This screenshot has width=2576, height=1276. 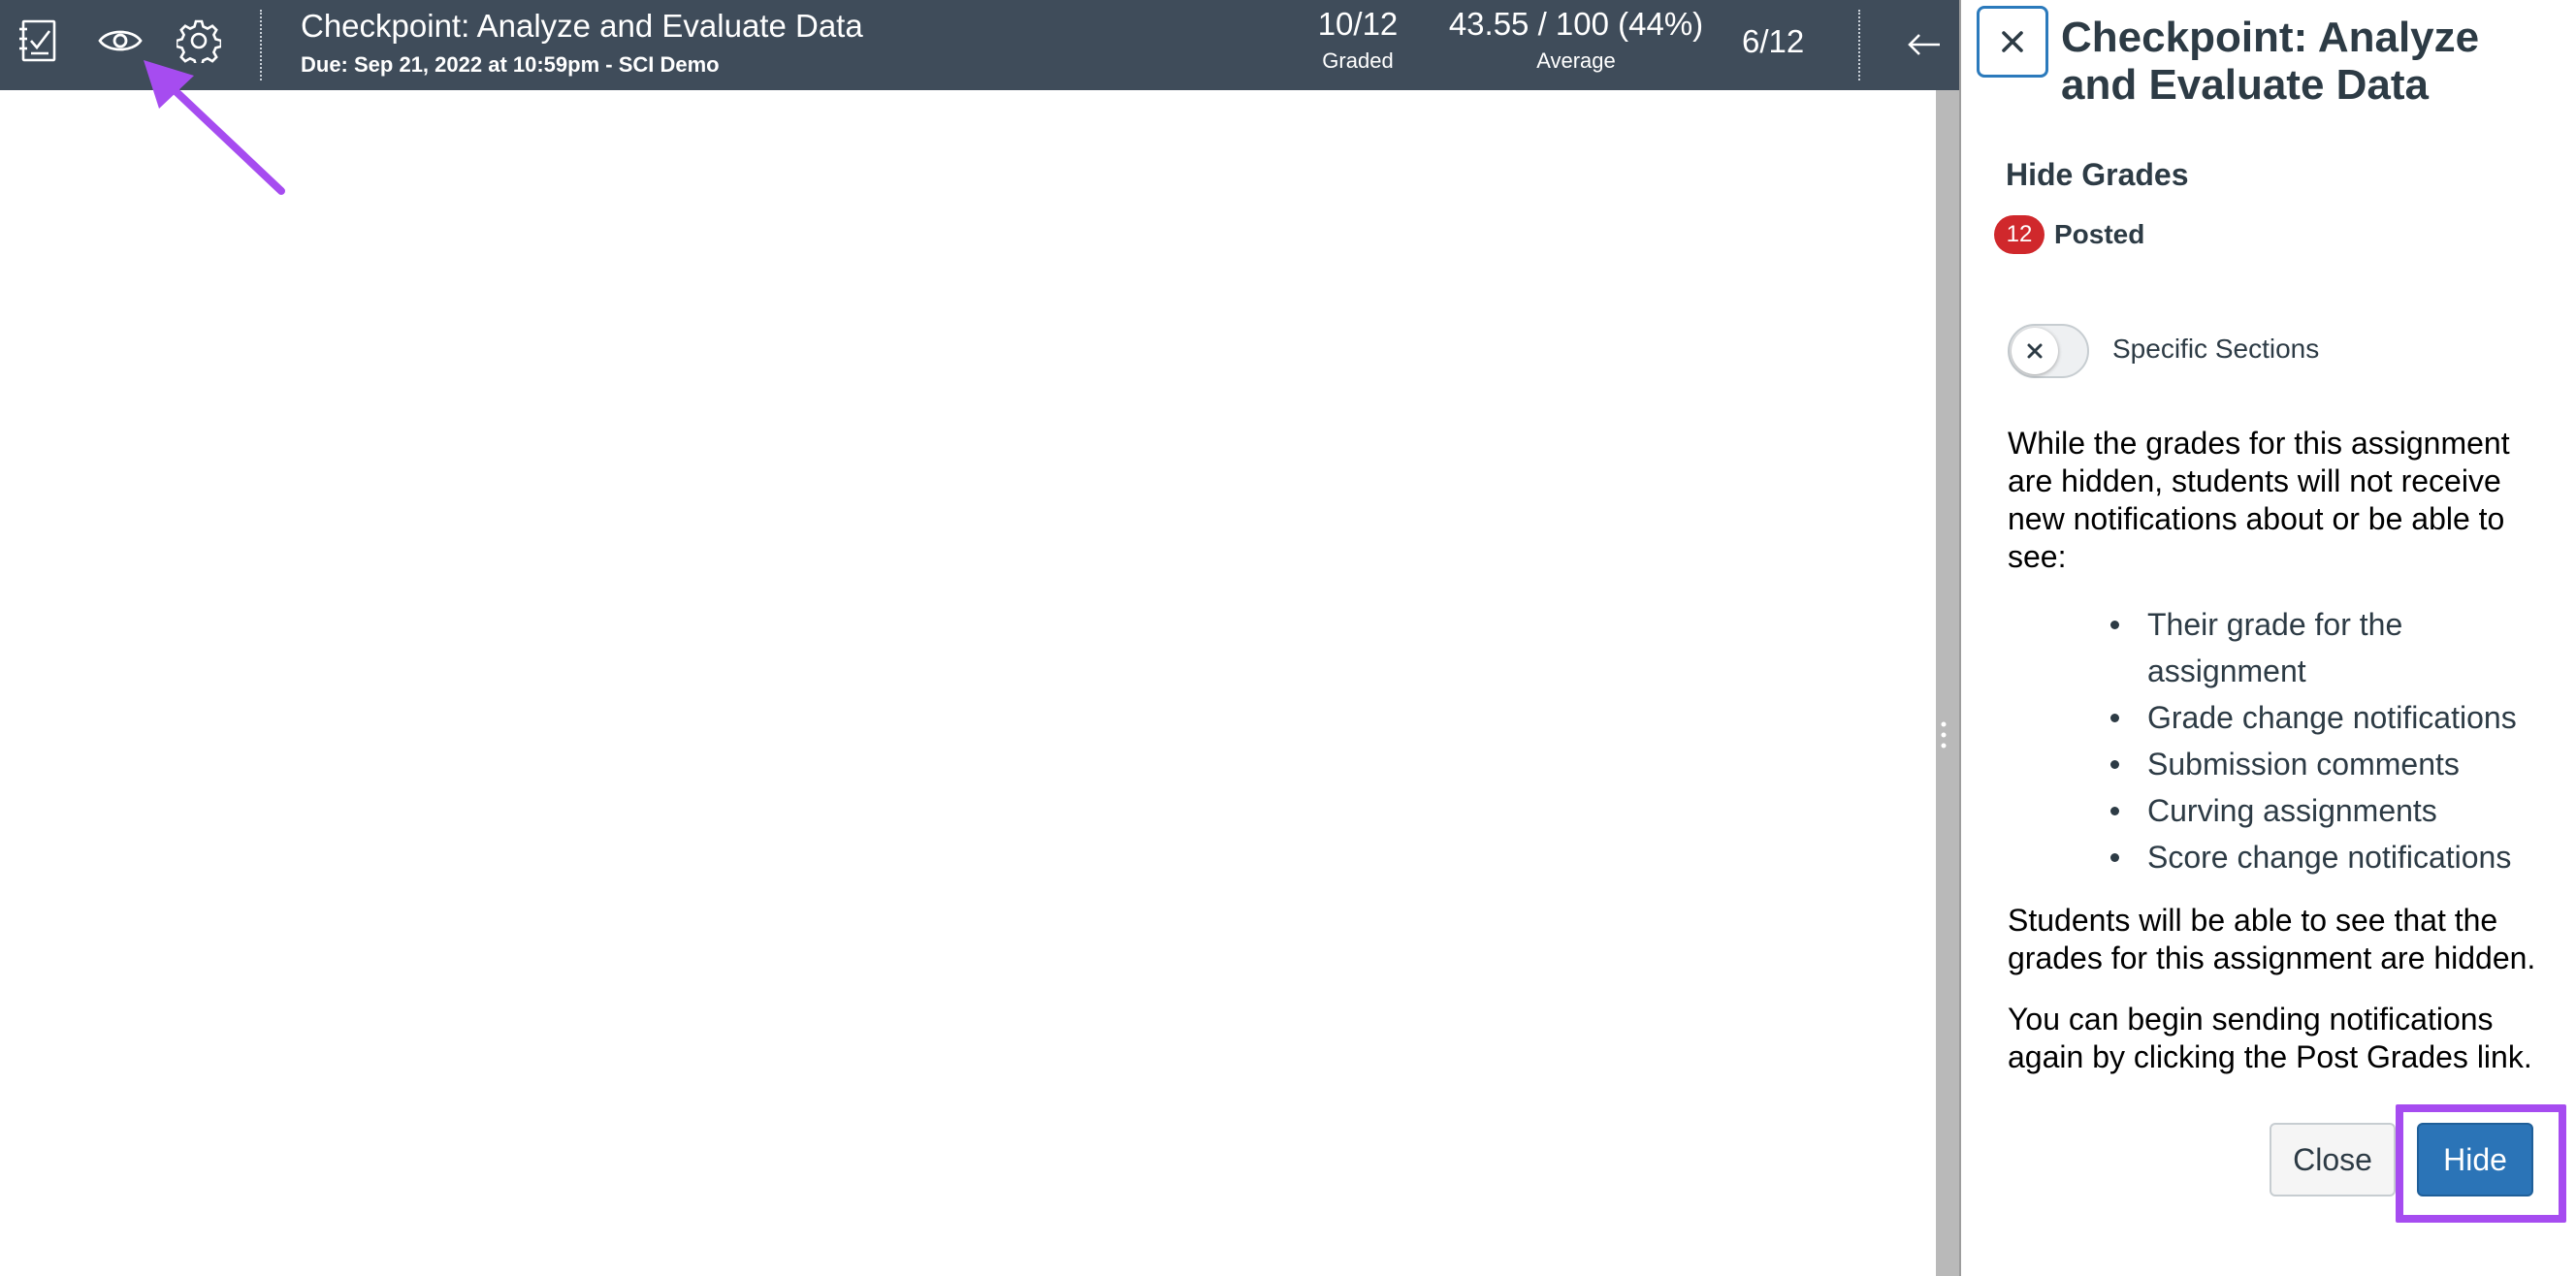 What do you see at coordinates (1947, 683) in the screenshot?
I see `panel-resizer` at bounding box center [1947, 683].